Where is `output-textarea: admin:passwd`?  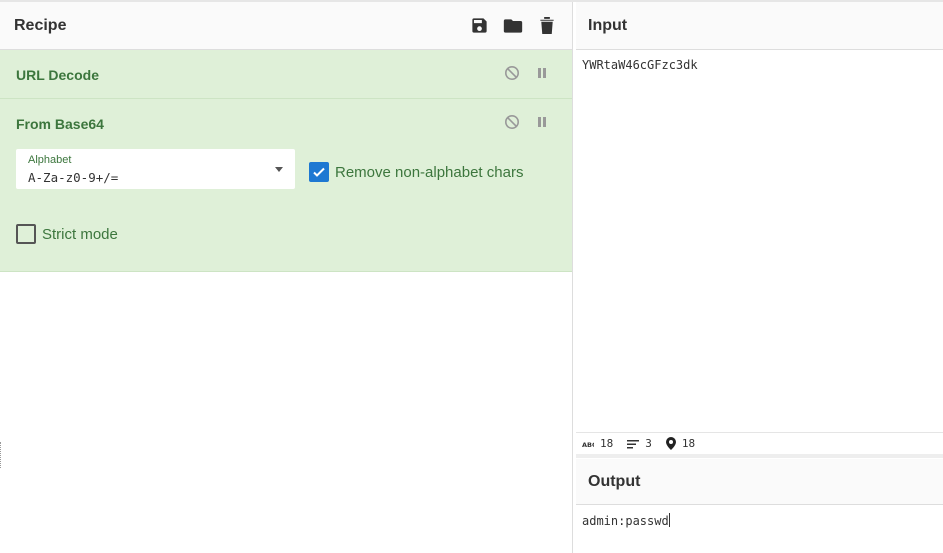
output-textarea: admin:passwd is located at coordinates (759, 529).